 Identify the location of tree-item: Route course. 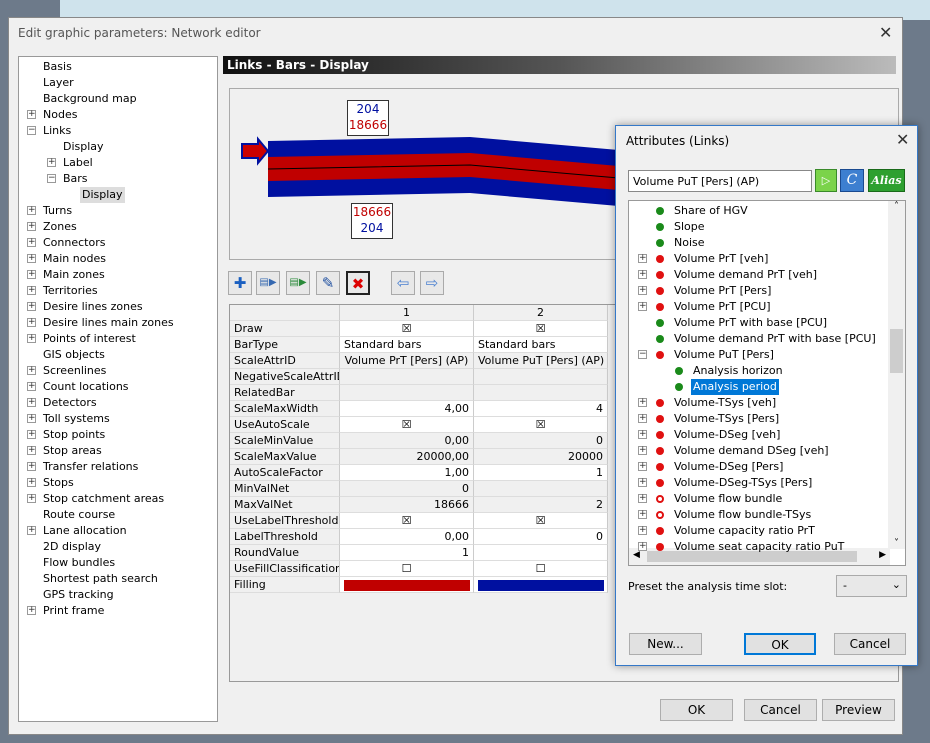
(79, 515).